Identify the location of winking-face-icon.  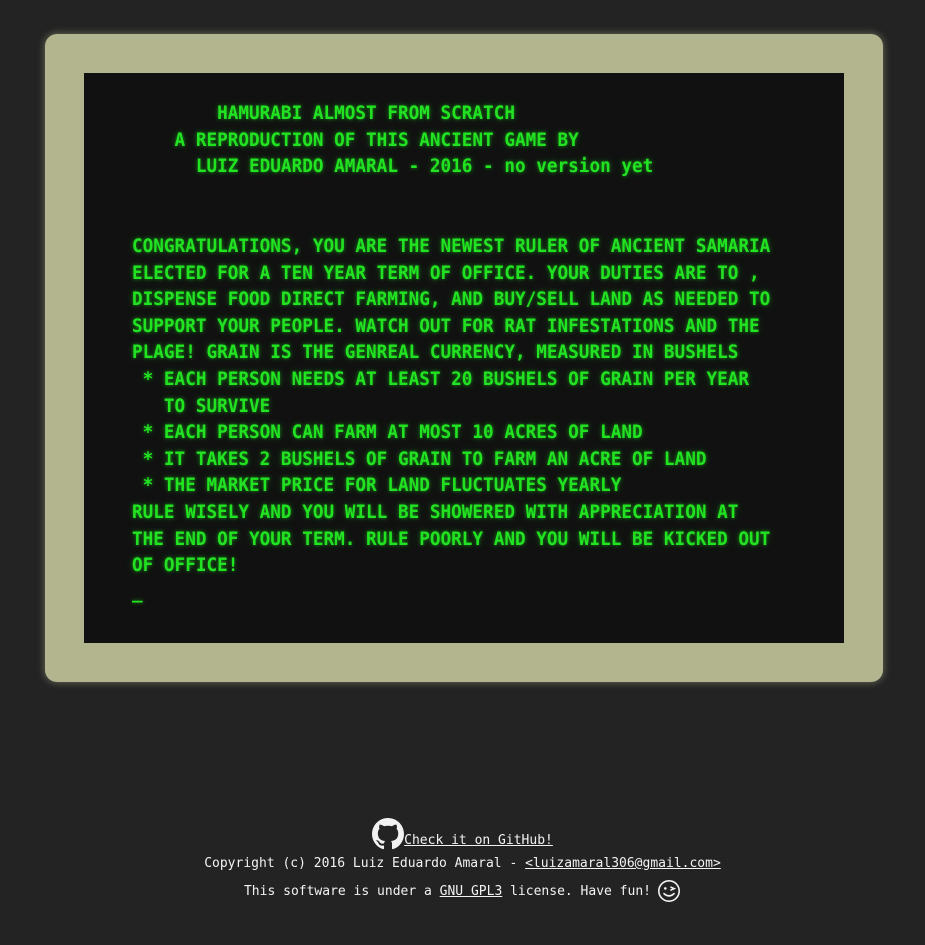
(669, 890).